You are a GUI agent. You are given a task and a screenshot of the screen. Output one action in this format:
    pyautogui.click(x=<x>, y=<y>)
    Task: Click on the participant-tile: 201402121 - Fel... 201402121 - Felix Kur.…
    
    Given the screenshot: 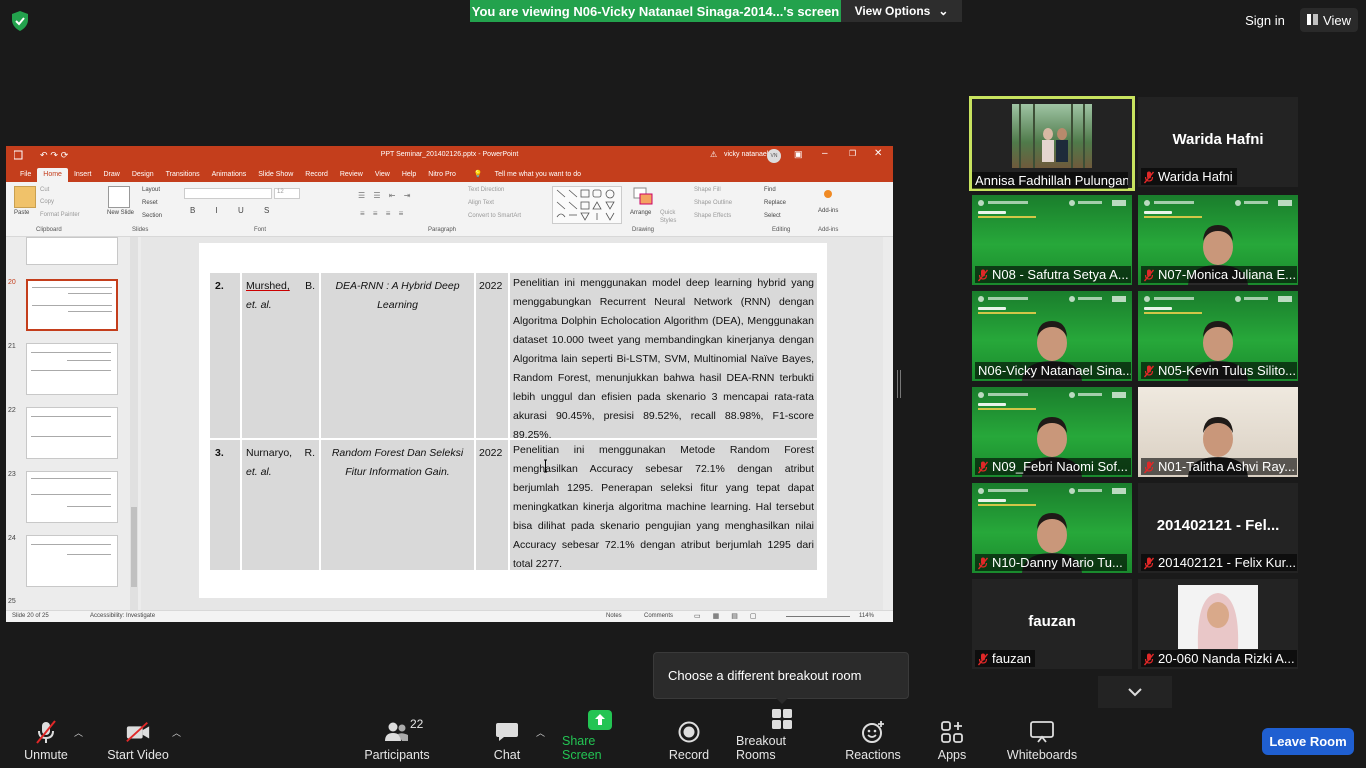 What is the action you would take?
    pyautogui.click(x=1218, y=528)
    